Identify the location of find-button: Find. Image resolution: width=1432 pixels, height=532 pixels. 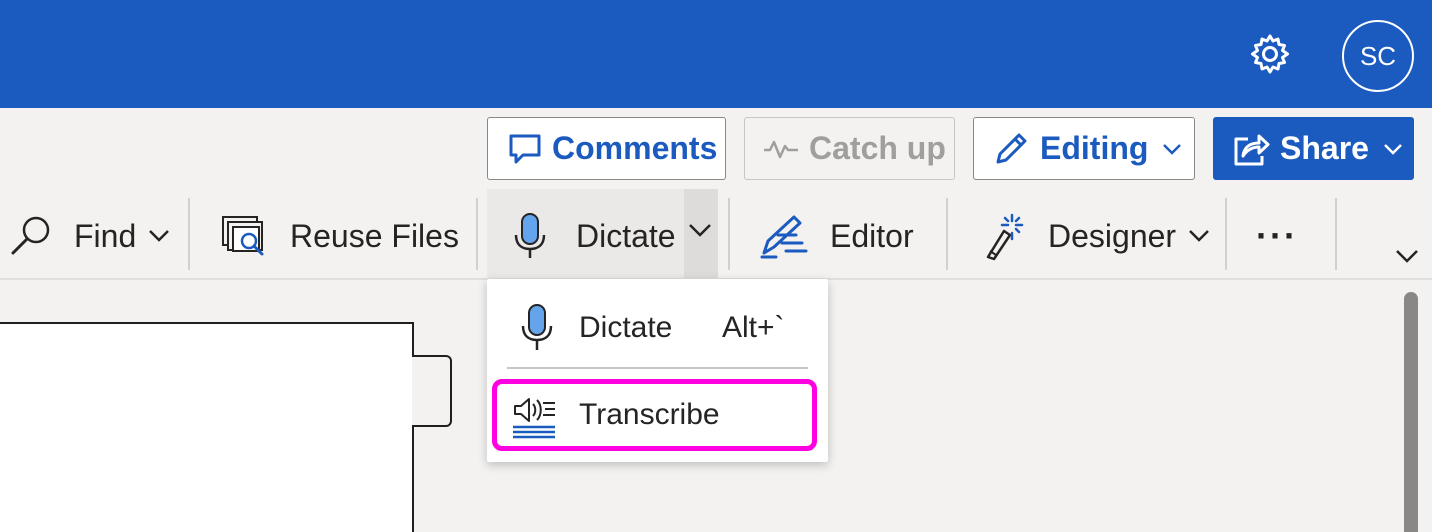
(89, 236).